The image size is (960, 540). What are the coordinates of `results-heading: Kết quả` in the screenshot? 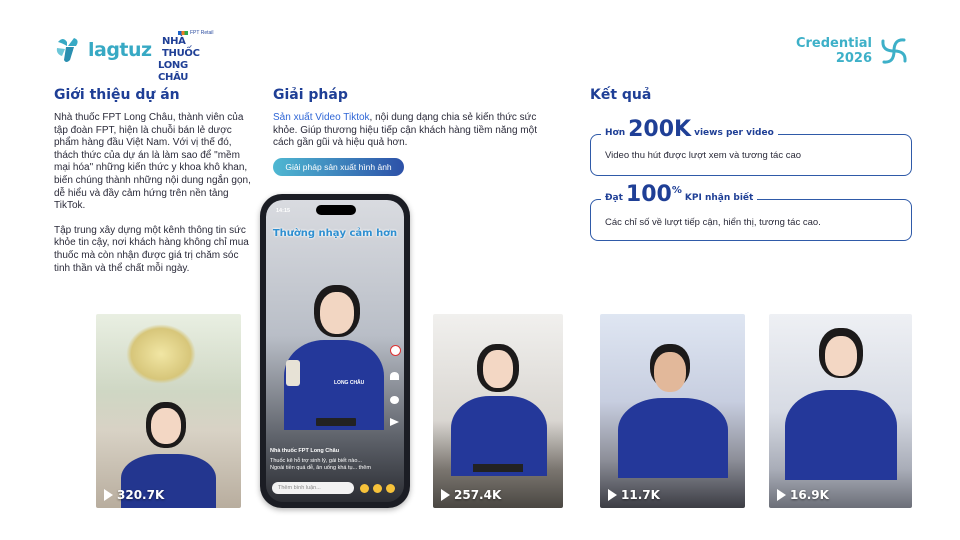 It's located at (621, 95).